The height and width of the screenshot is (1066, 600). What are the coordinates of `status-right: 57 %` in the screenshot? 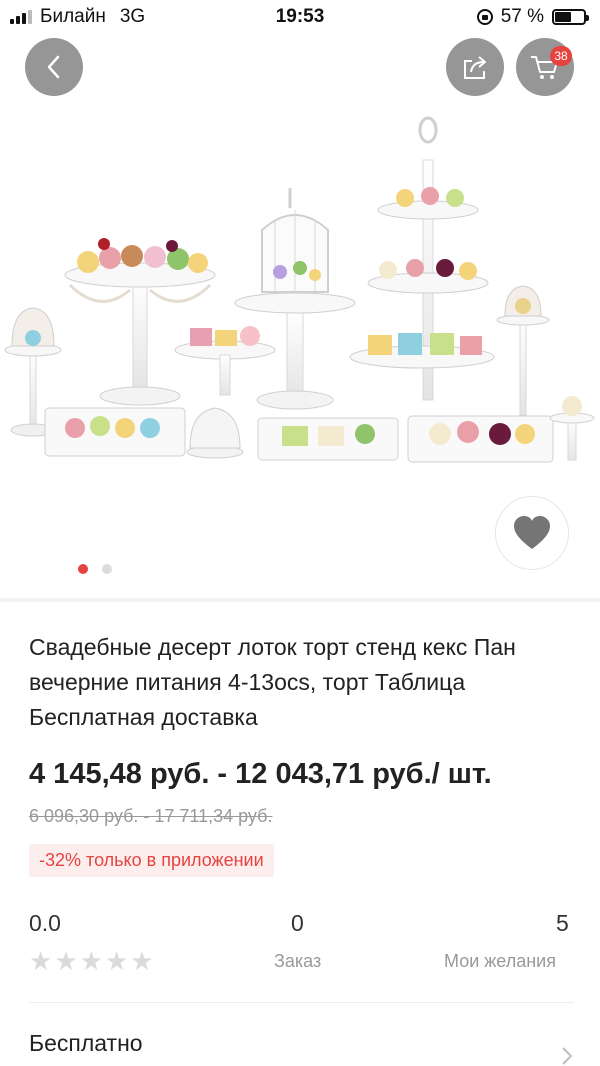 It's located at (532, 17).